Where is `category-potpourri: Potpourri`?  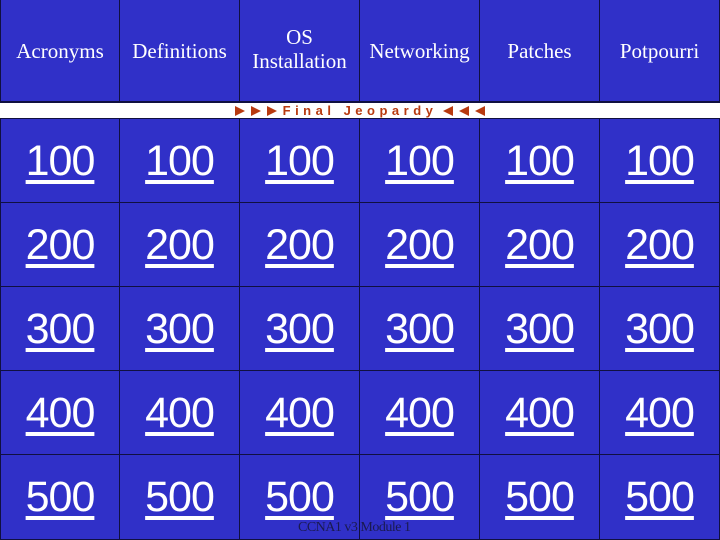 category-potpourri: Potpourri is located at coordinates (660, 51).